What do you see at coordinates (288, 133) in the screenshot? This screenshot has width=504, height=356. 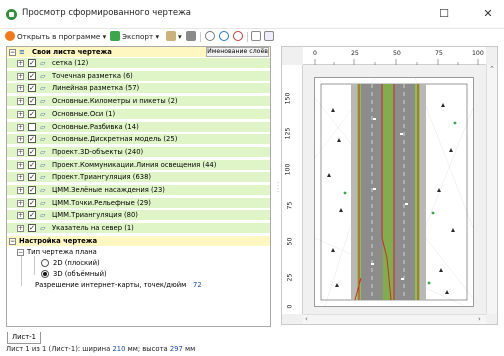 I see `ruler-tick-label: 125` at bounding box center [288, 133].